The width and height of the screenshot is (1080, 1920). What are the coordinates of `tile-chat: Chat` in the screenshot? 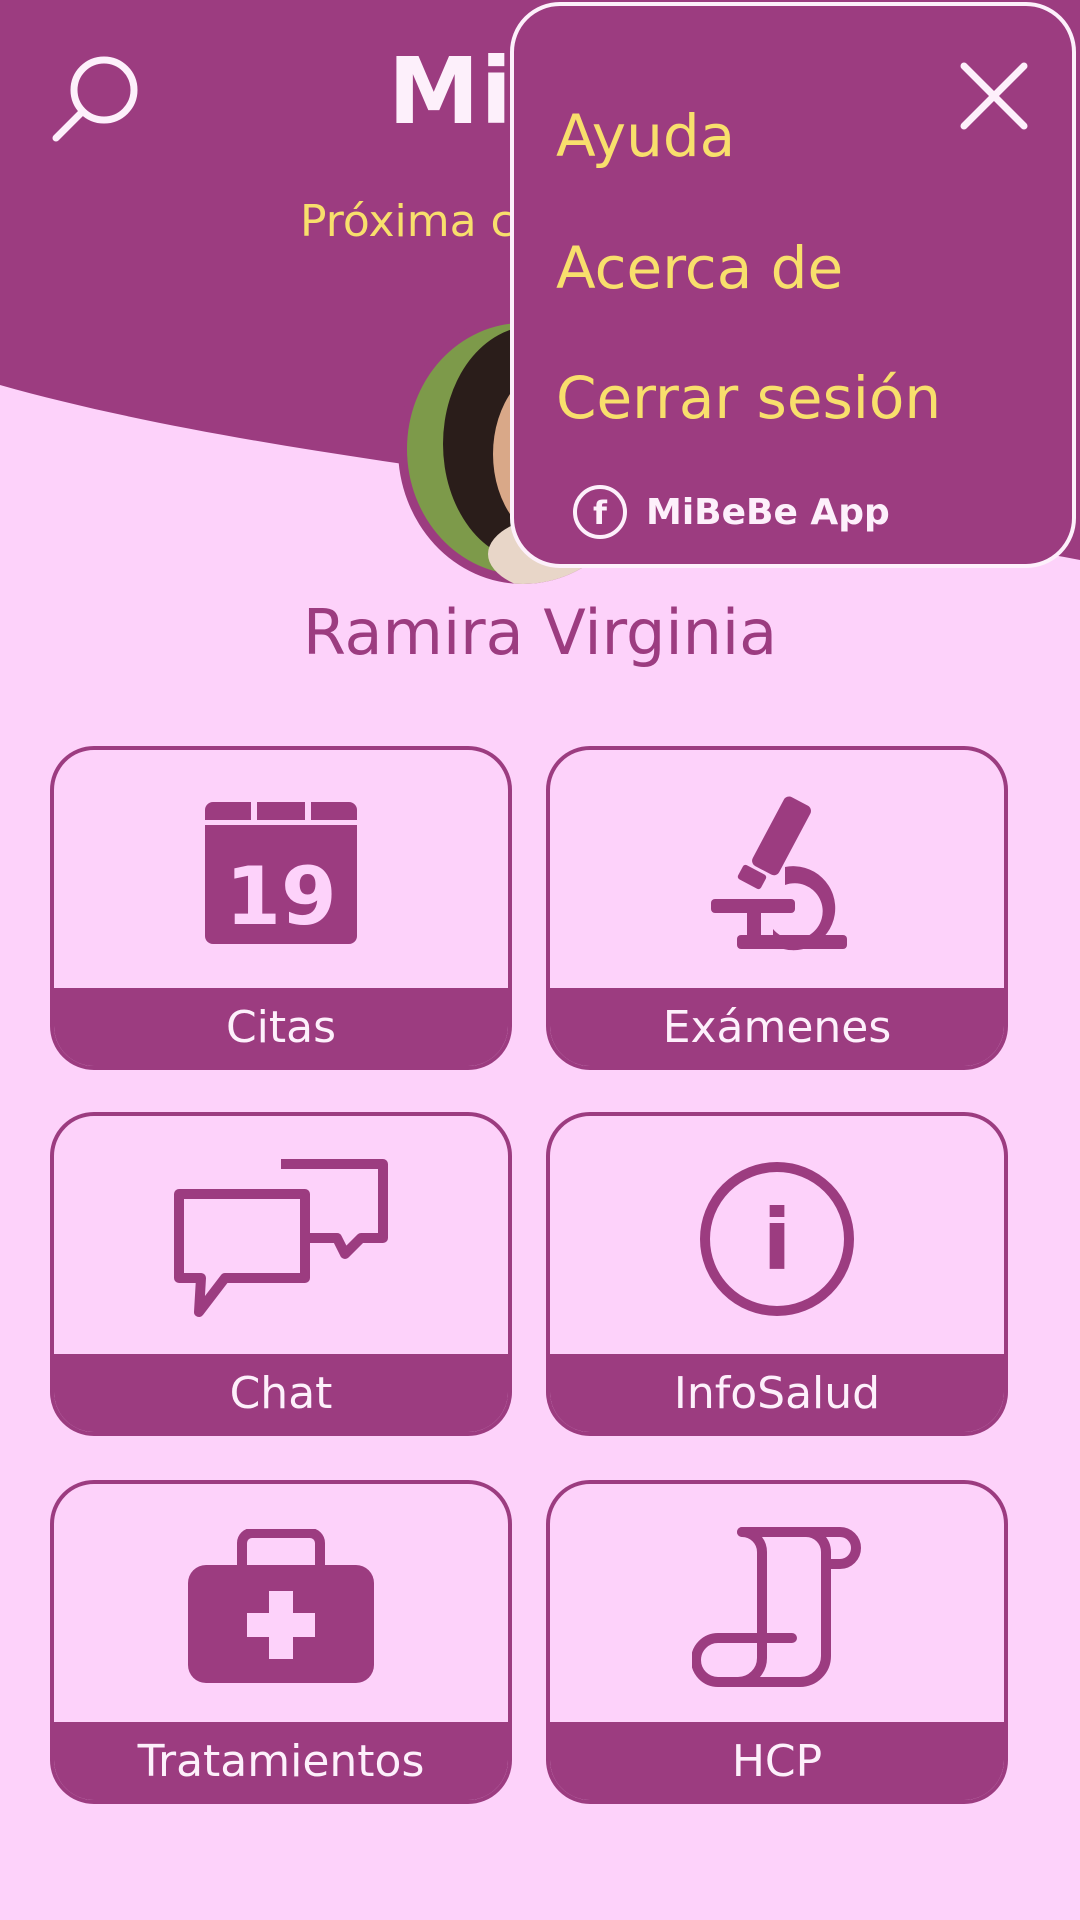 It's located at (281, 1274).